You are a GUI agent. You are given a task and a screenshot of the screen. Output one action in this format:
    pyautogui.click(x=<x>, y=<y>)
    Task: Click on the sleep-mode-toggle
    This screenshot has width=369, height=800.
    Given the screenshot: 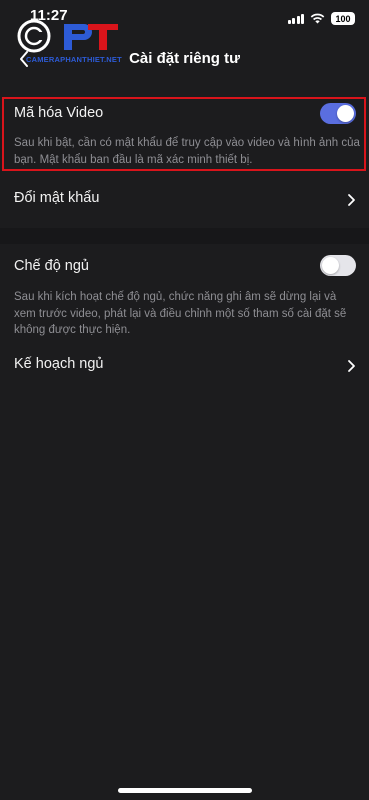 What is the action you would take?
    pyautogui.click(x=338, y=265)
    